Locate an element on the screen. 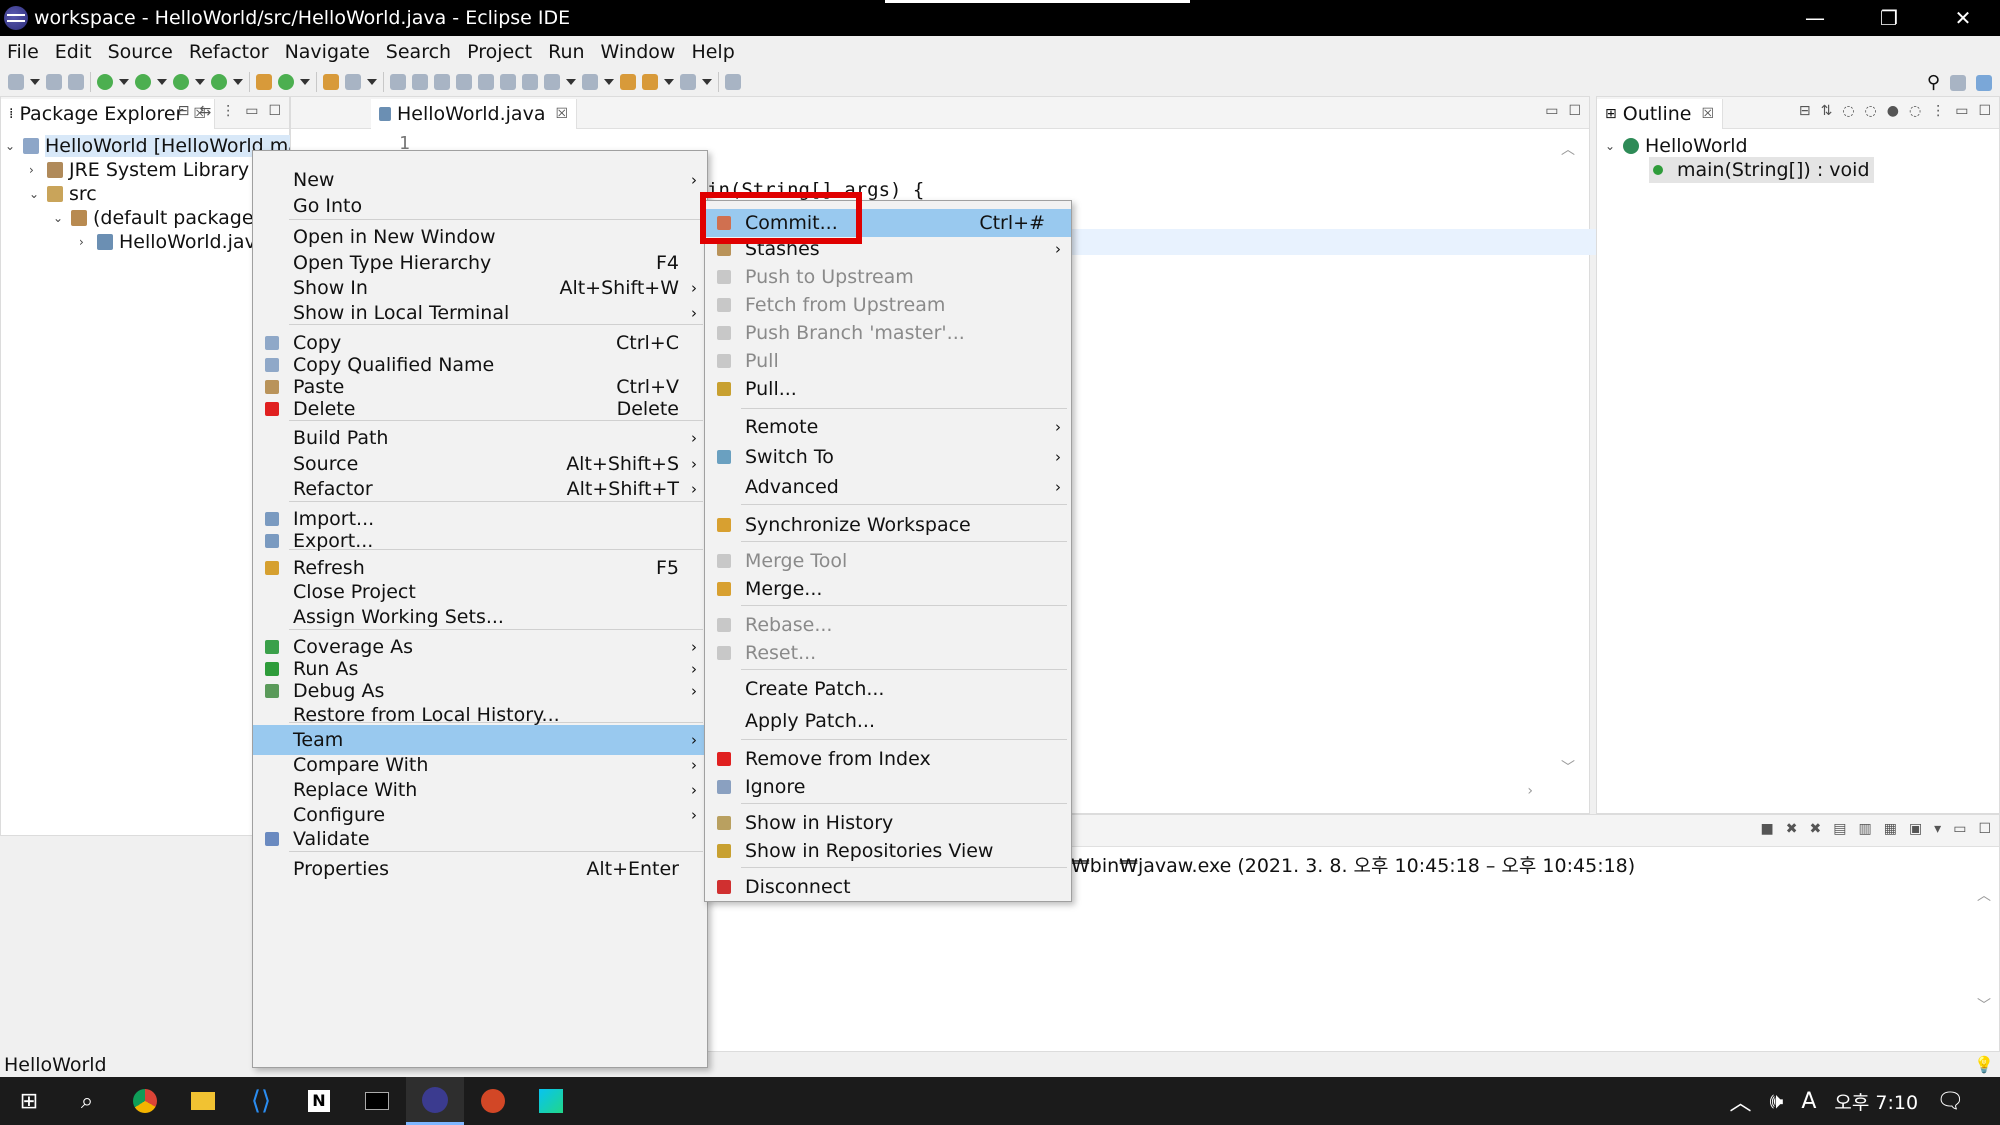  link-editor-icon: ⇆ is located at coordinates (205, 111).